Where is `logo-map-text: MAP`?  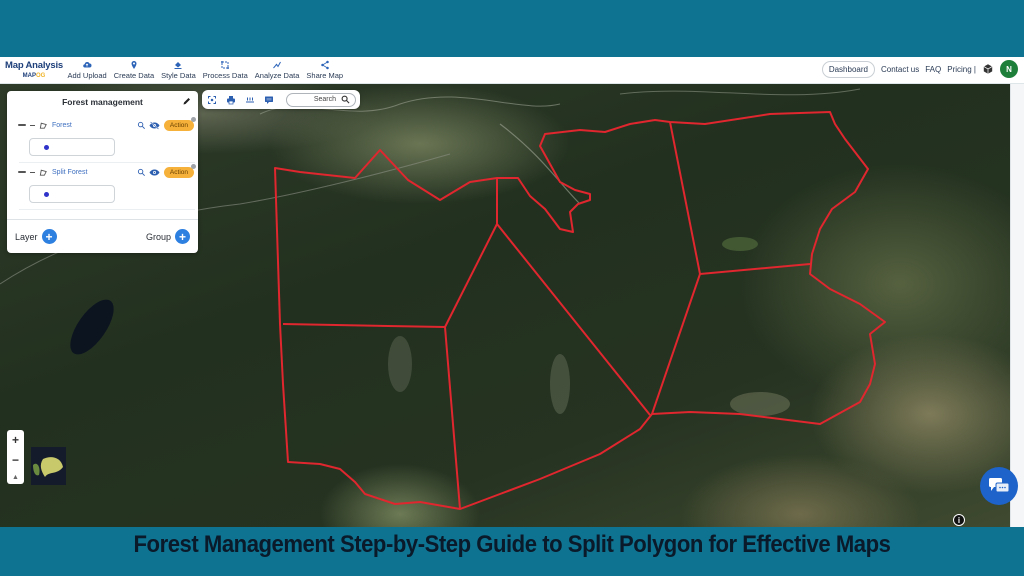 logo-map-text: MAP is located at coordinates (29, 75).